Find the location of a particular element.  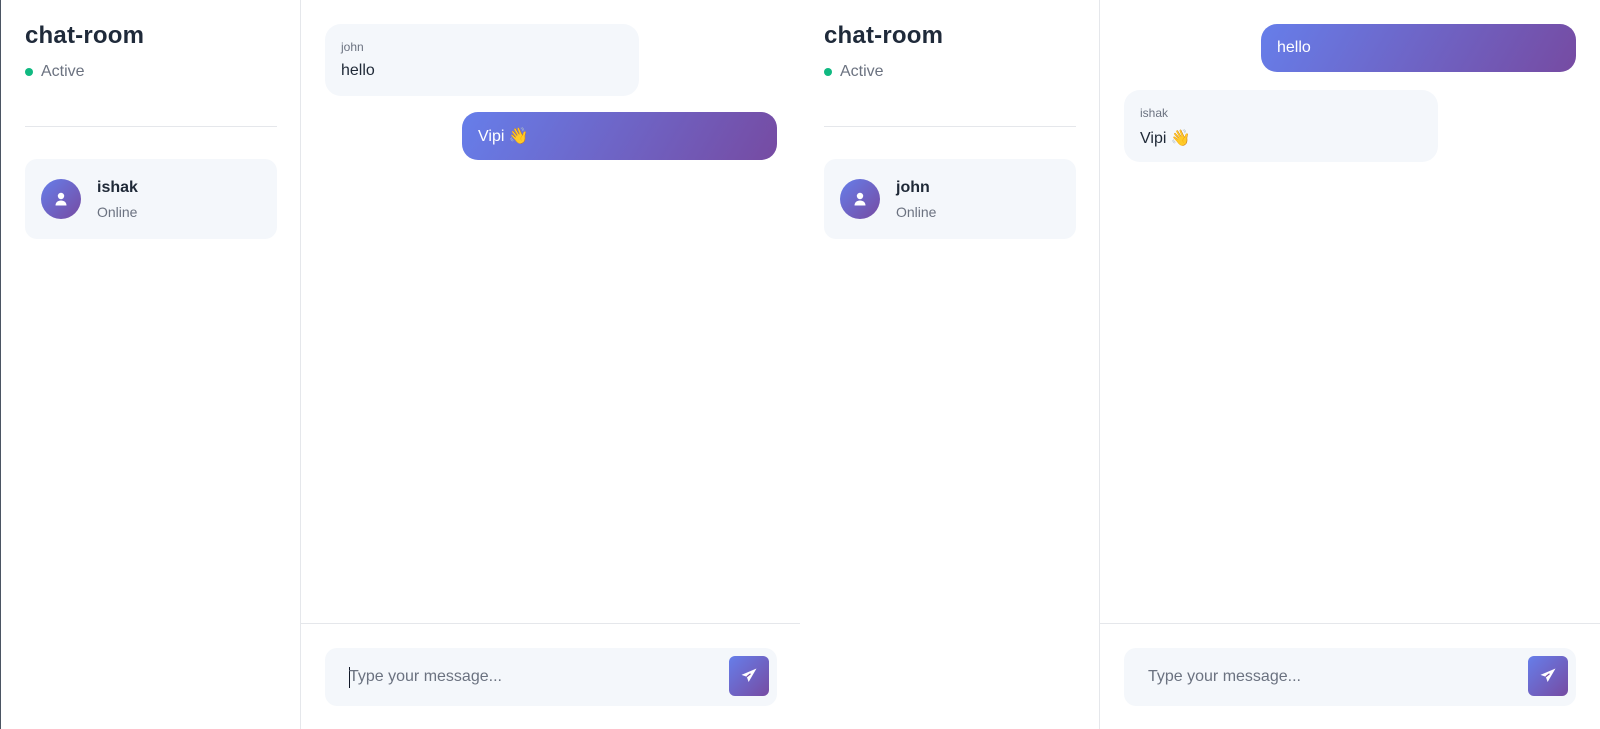

message-incoming: ishak Vipi 👋 is located at coordinates (1281, 126).